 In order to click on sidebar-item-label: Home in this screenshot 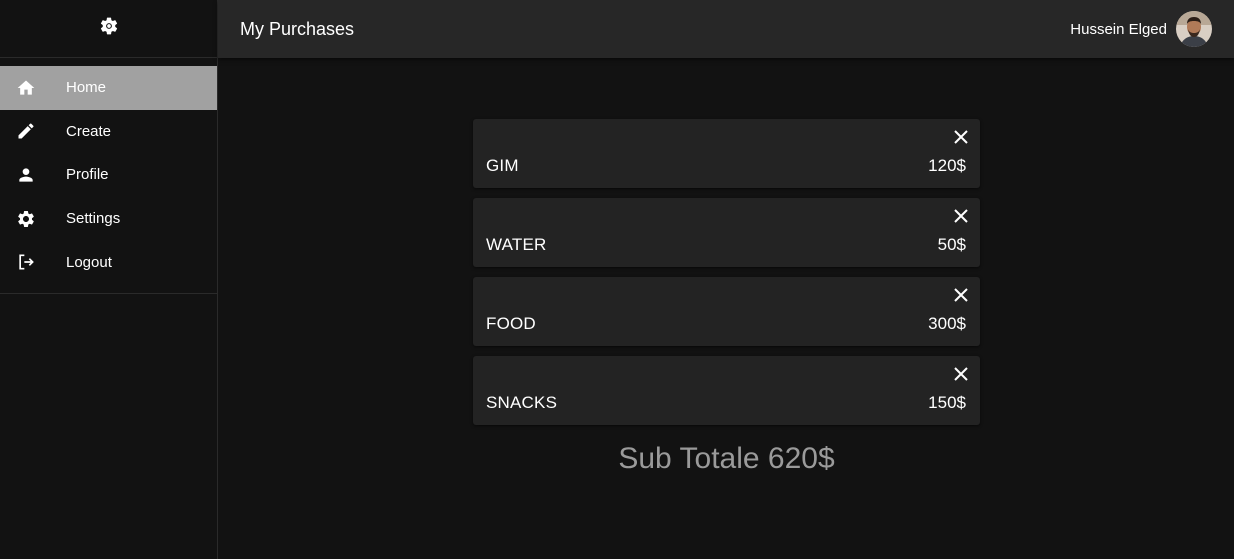, I will do `click(86, 88)`.